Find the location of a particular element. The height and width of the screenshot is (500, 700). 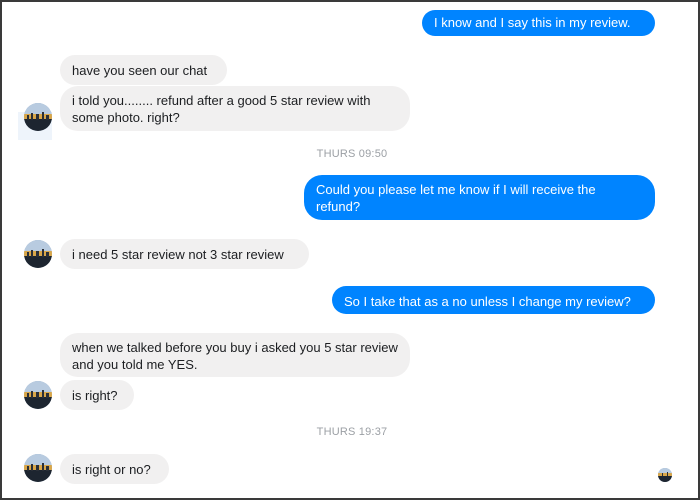

incoming-message: is right? is located at coordinates (97, 395).